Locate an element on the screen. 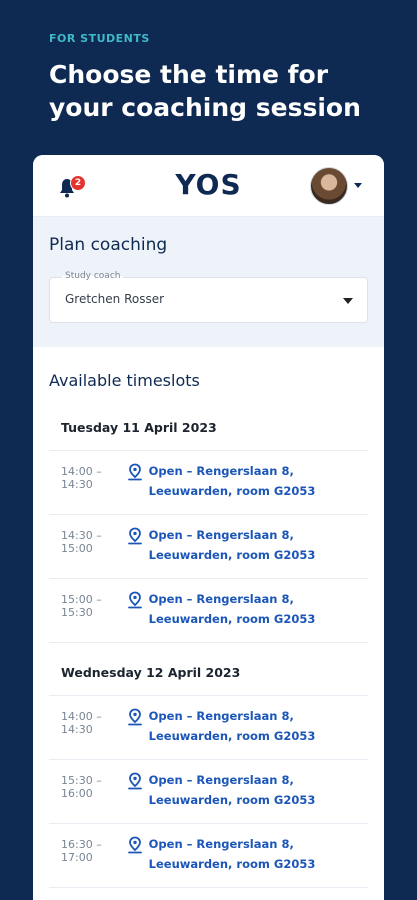 The height and width of the screenshot is (900, 417). promo-kicker: FOR STUDENTS is located at coordinates (99, 38).